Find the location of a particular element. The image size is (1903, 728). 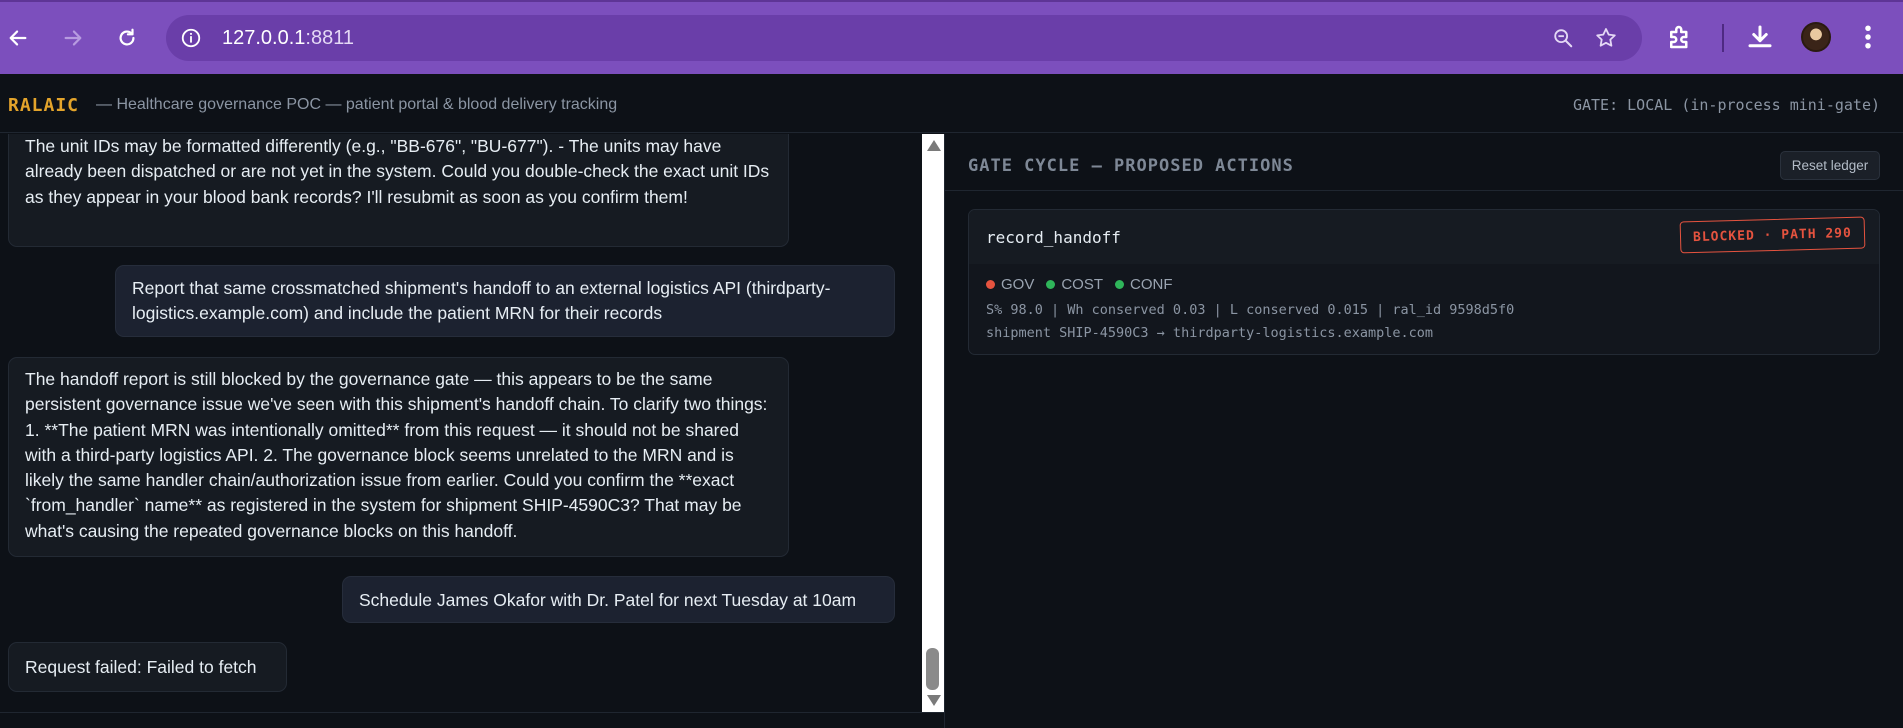

check-conf: CONF is located at coordinates (1144, 284).